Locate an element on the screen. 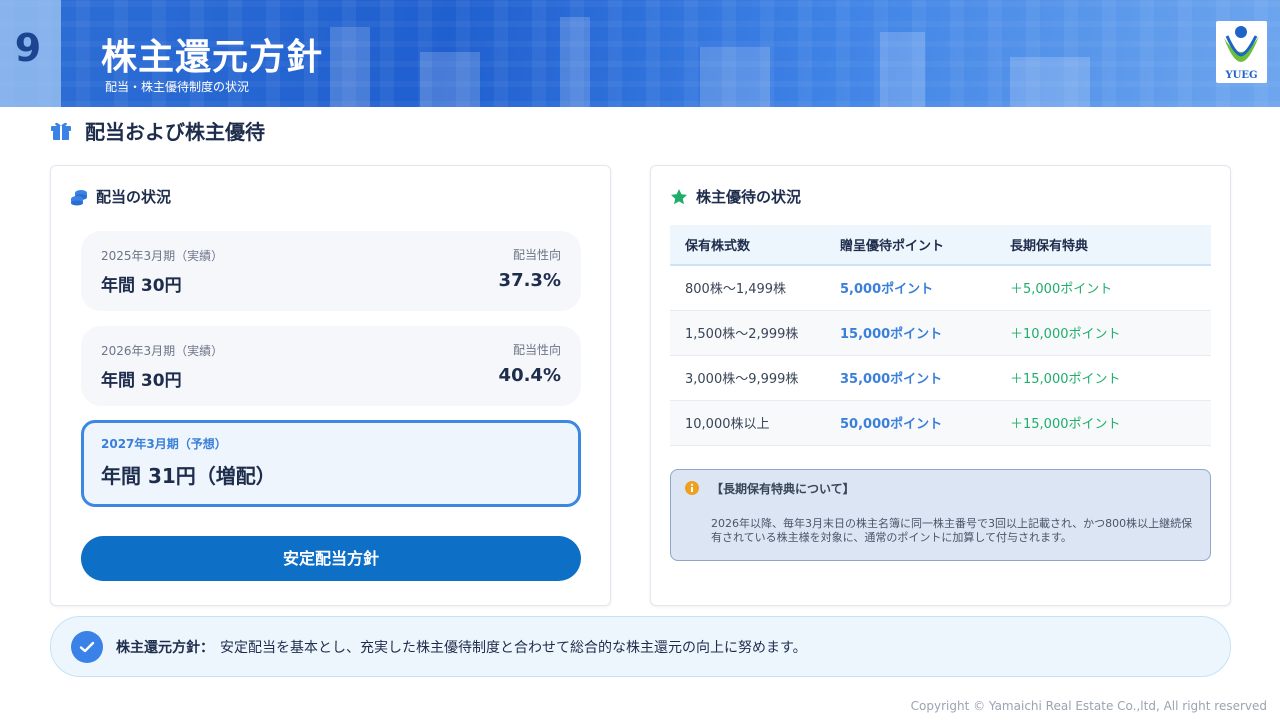 This screenshot has width=1280, height=720. page-subtitle: 配当・株主優待制度の状況 is located at coordinates (177, 87).